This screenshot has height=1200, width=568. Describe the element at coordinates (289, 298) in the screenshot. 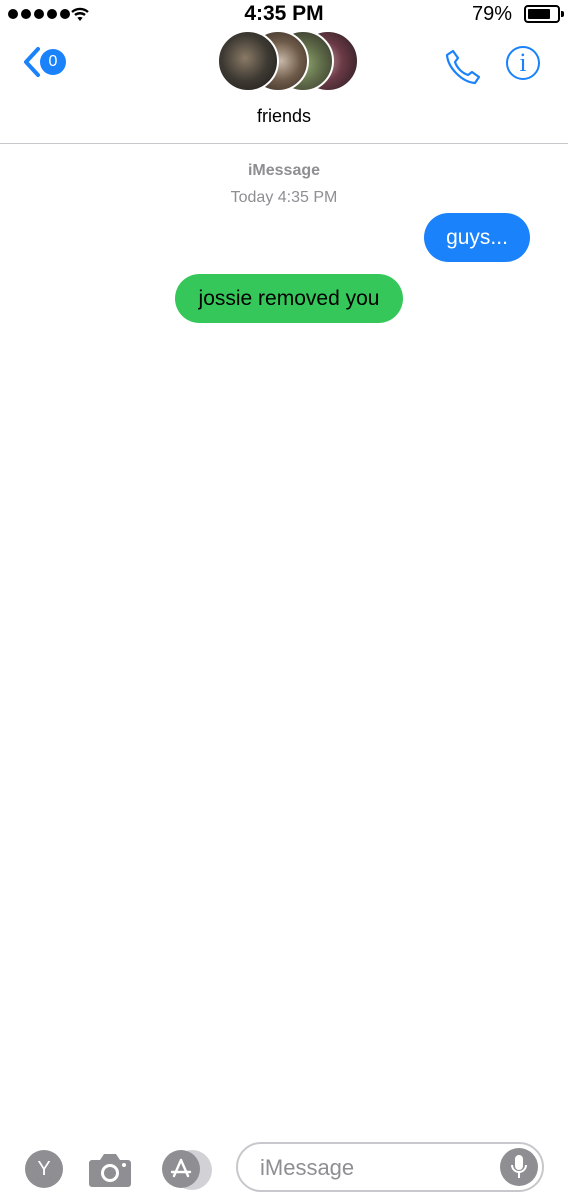

I see `received-message-bubble: jossie removed you` at that location.